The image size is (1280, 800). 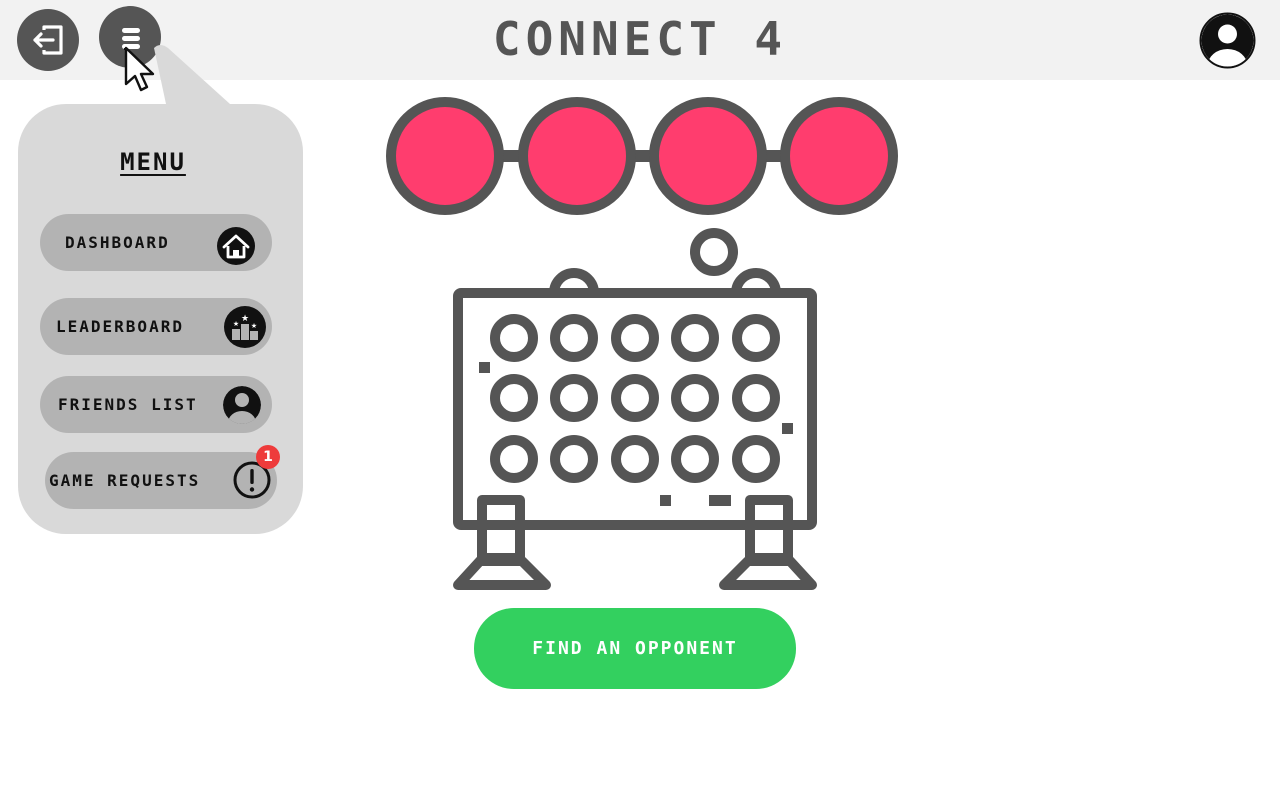 I want to click on menu-item-dashboard: DASHBOARD, so click(x=156, y=242).